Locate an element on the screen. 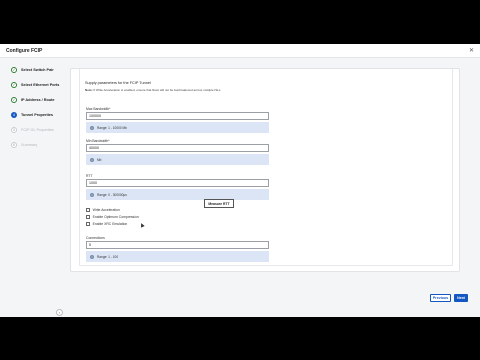  step-number: 5 is located at coordinates (14, 129).